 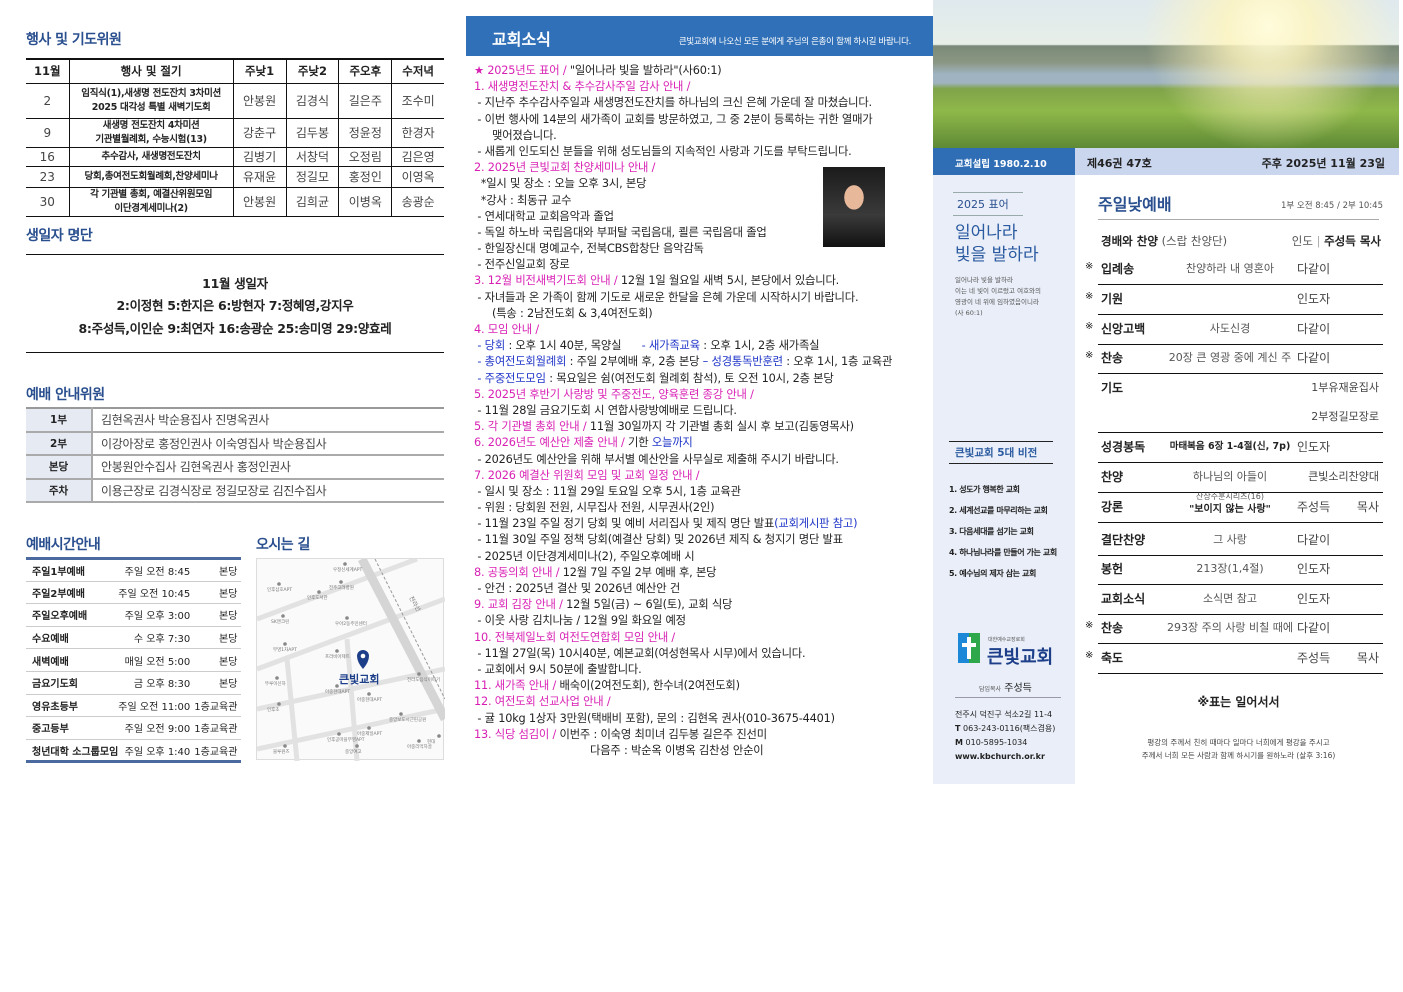 I want to click on cover-landscape-photo, so click(x=1166, y=74).